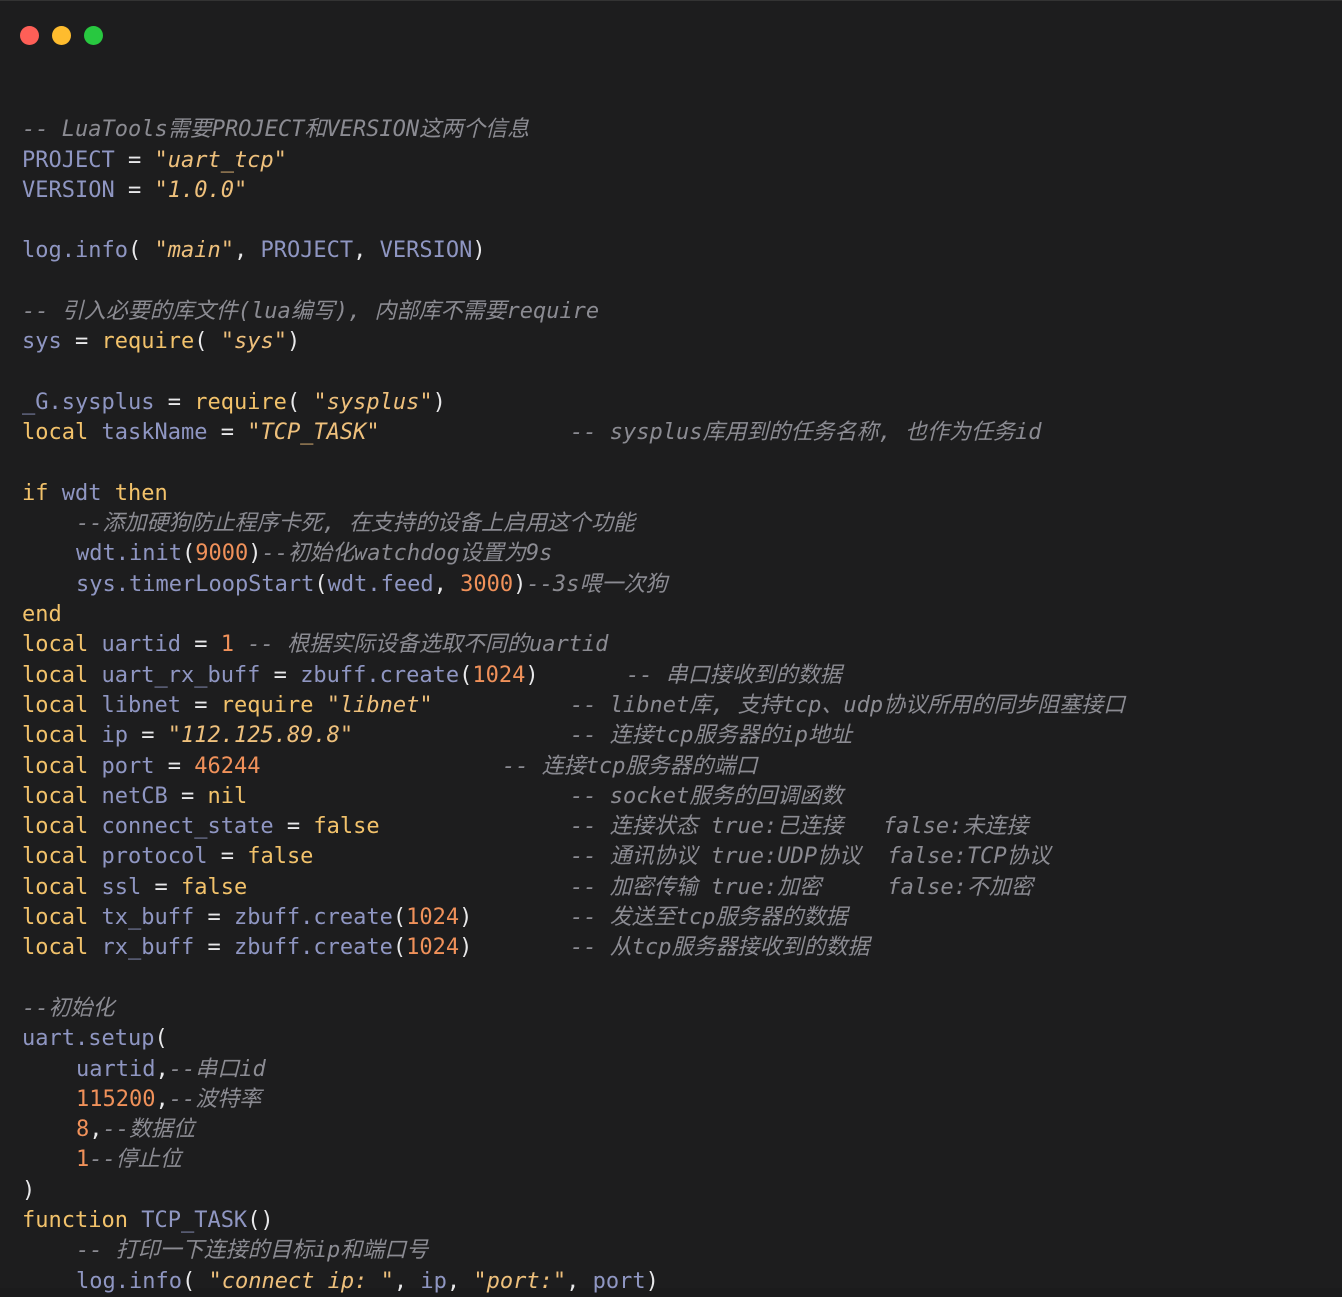 This screenshot has height=1297, width=1342. What do you see at coordinates (154, 857) in the screenshot?
I see `code-token: protocol` at bounding box center [154, 857].